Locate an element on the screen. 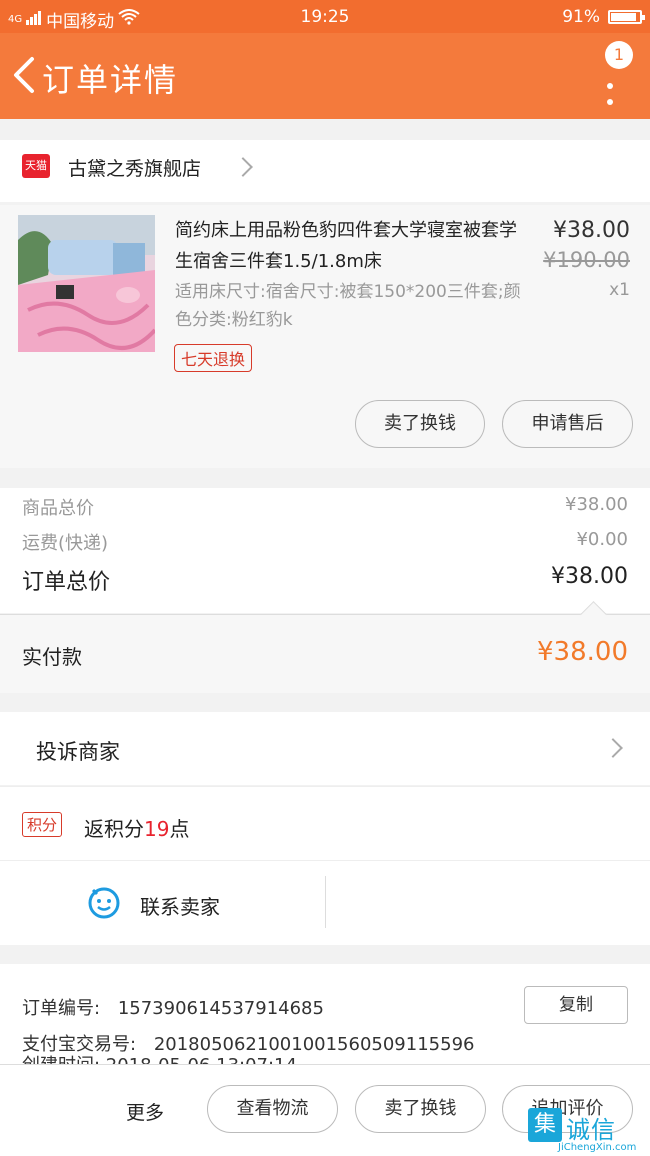 The width and height of the screenshot is (650, 1156). price-summary: 商品总价 ¥38.00 运费(快递) ¥0.00 订单总价 ¥38.00 is located at coordinates (325, 550).